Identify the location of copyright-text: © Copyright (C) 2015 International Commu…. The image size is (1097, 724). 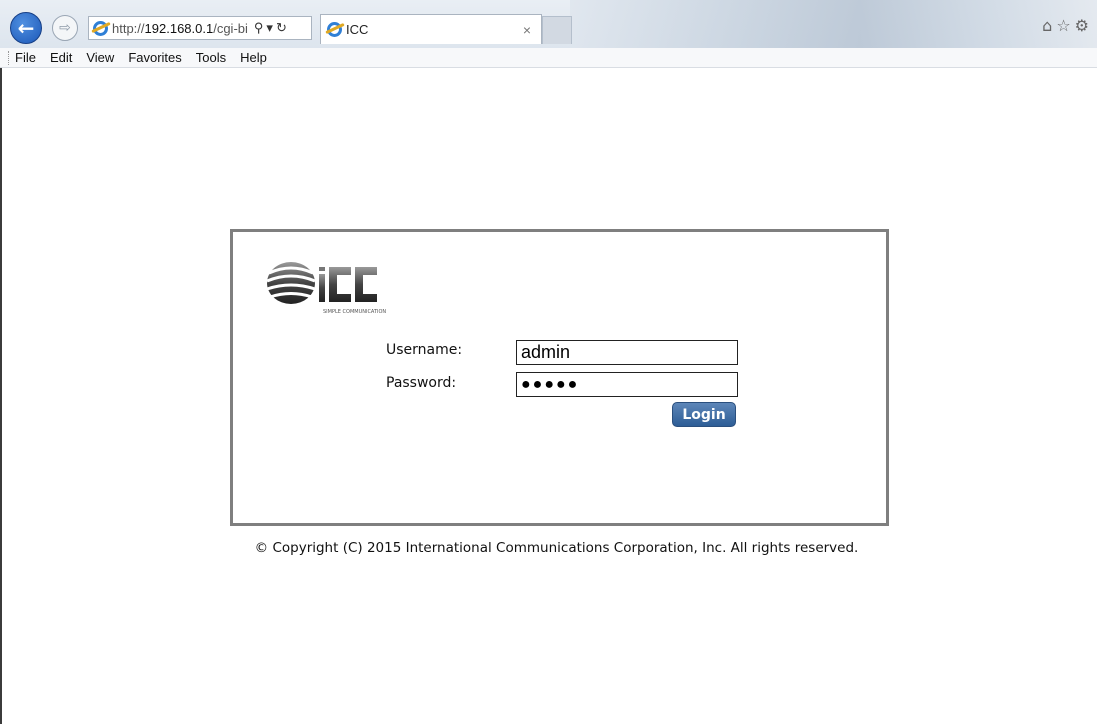
(556, 548).